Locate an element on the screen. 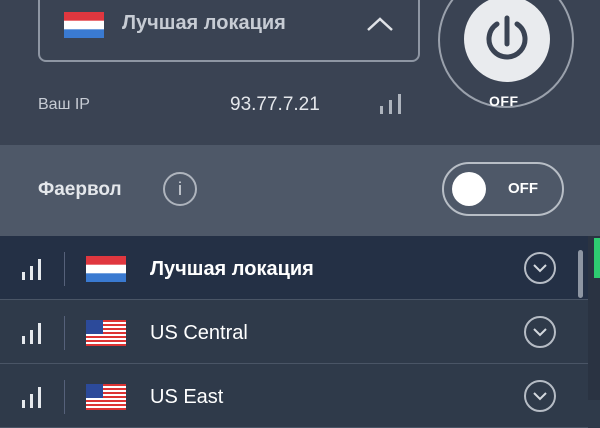 The width and height of the screenshot is (600, 428). firewall-toggle: OFF is located at coordinates (503, 189).